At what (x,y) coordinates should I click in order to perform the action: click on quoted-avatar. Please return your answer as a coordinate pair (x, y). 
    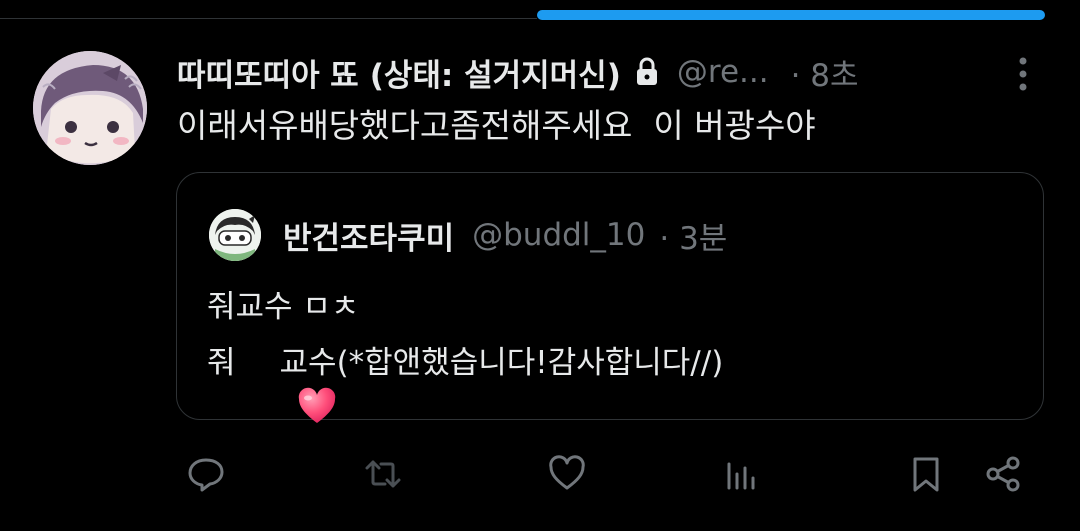
    Looking at the image, I should click on (235, 235).